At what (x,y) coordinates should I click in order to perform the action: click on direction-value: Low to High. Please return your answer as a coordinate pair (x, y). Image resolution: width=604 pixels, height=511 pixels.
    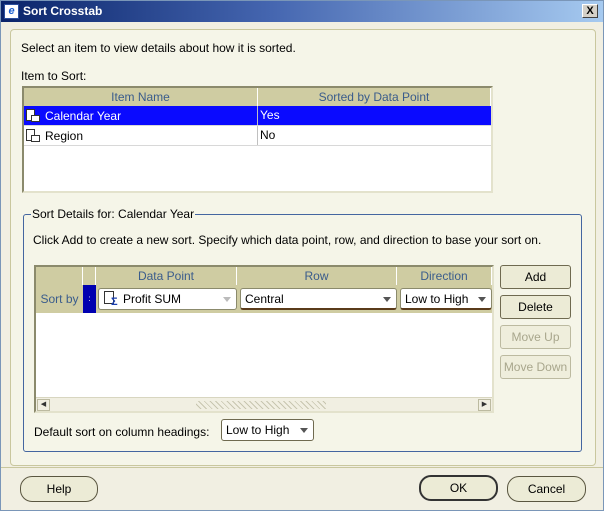
    Looking at the image, I should click on (437, 298).